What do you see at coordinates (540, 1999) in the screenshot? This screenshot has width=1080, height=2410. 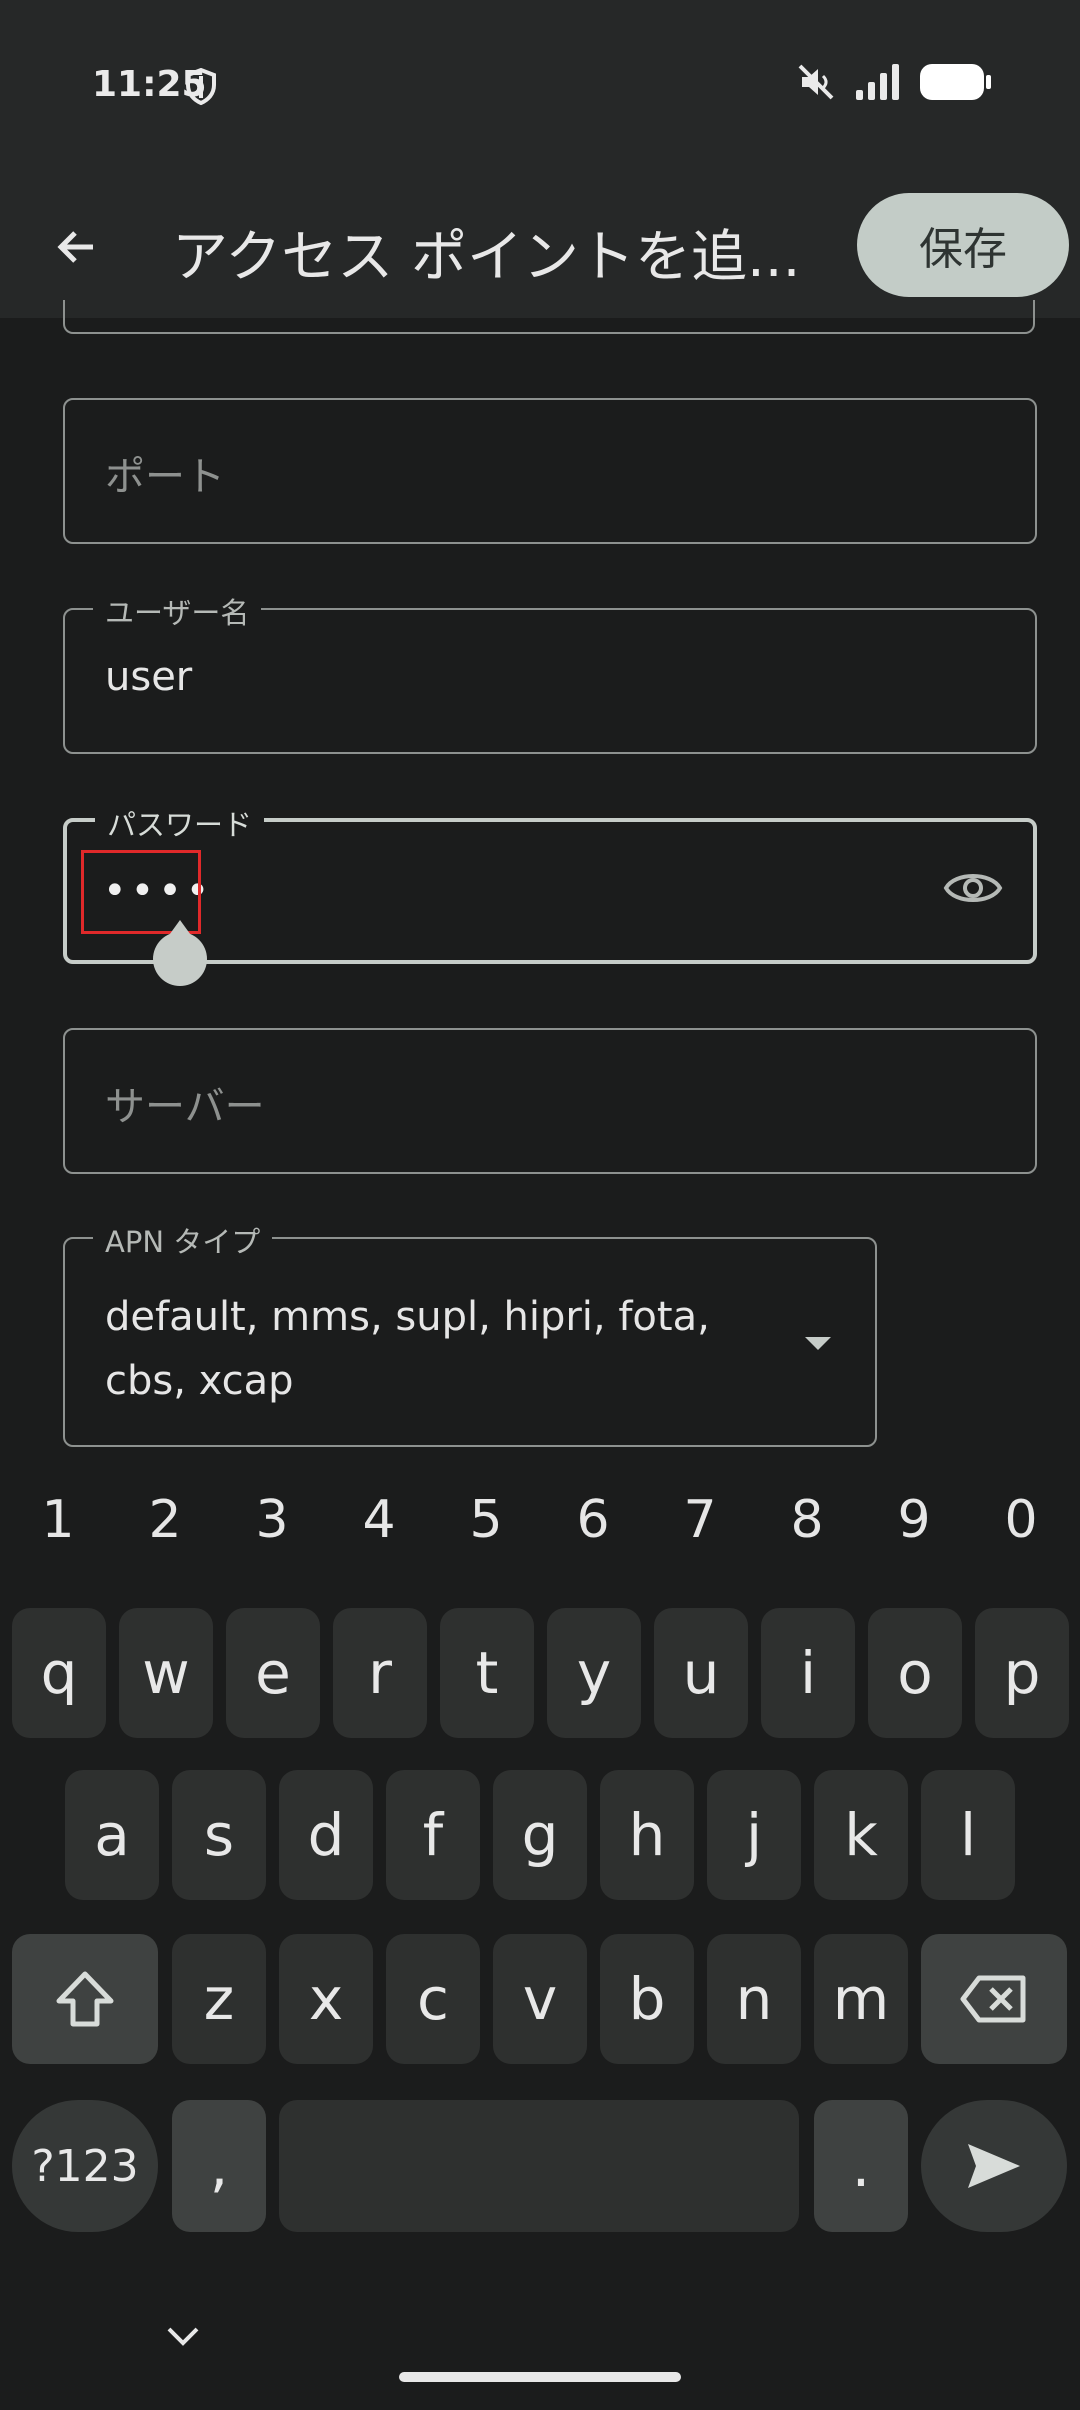 I see `key-v: v` at bounding box center [540, 1999].